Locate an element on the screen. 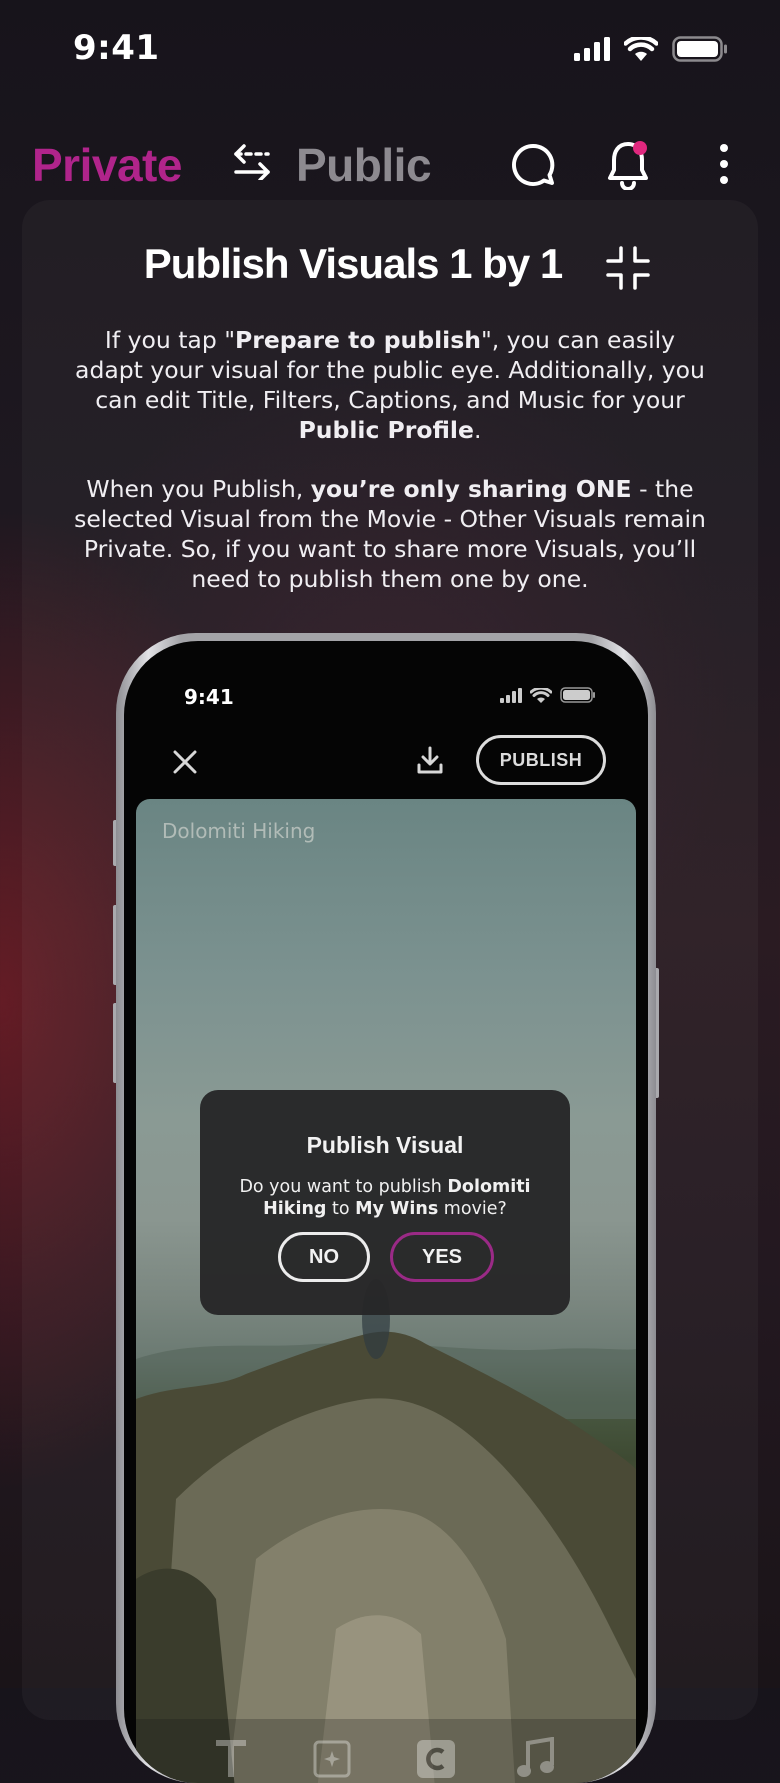 The width and height of the screenshot is (780, 1783). swap-mode-icon is located at coordinates (252, 162).